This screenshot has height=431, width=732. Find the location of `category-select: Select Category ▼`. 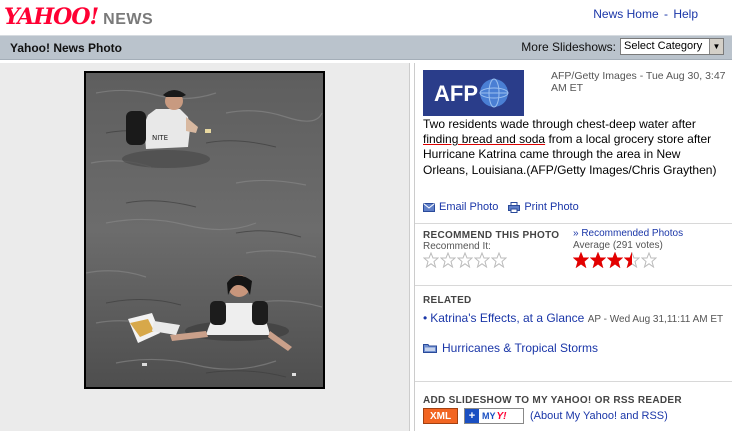

category-select: Select Category ▼ is located at coordinates (672, 46).